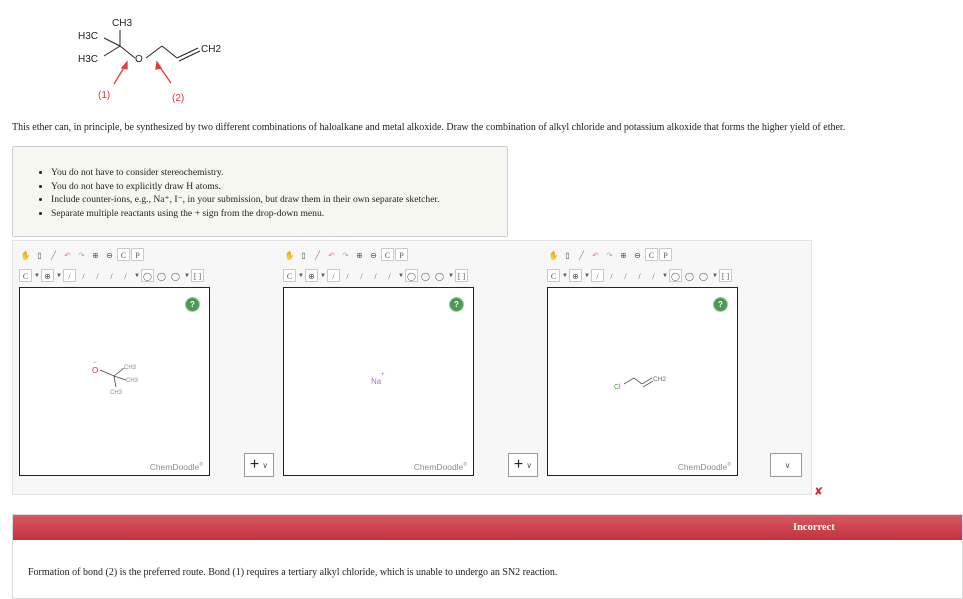 Image resolution: width=963 pixels, height=599 pixels. I want to click on charge-label: +, so click(383, 375).